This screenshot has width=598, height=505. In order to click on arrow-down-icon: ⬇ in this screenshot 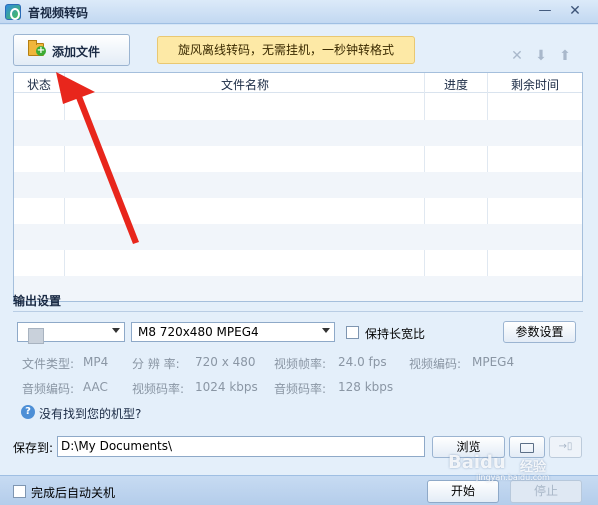, I will do `click(541, 56)`.